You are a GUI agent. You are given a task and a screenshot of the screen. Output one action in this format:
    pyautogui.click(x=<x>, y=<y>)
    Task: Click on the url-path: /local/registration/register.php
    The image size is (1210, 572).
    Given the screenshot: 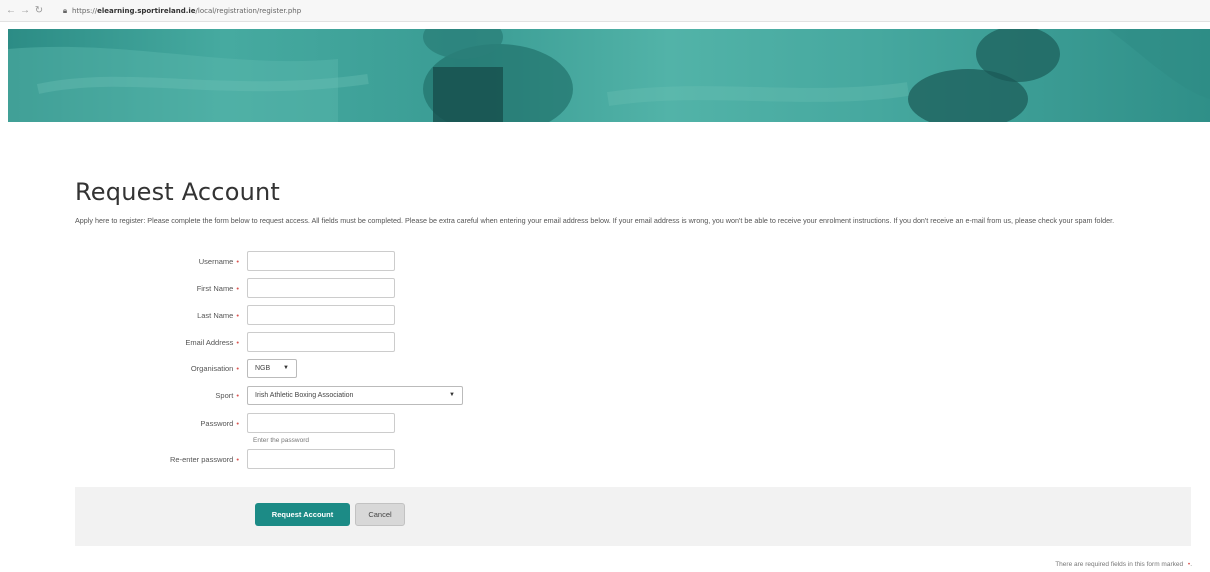 What is the action you would take?
    pyautogui.click(x=248, y=10)
    